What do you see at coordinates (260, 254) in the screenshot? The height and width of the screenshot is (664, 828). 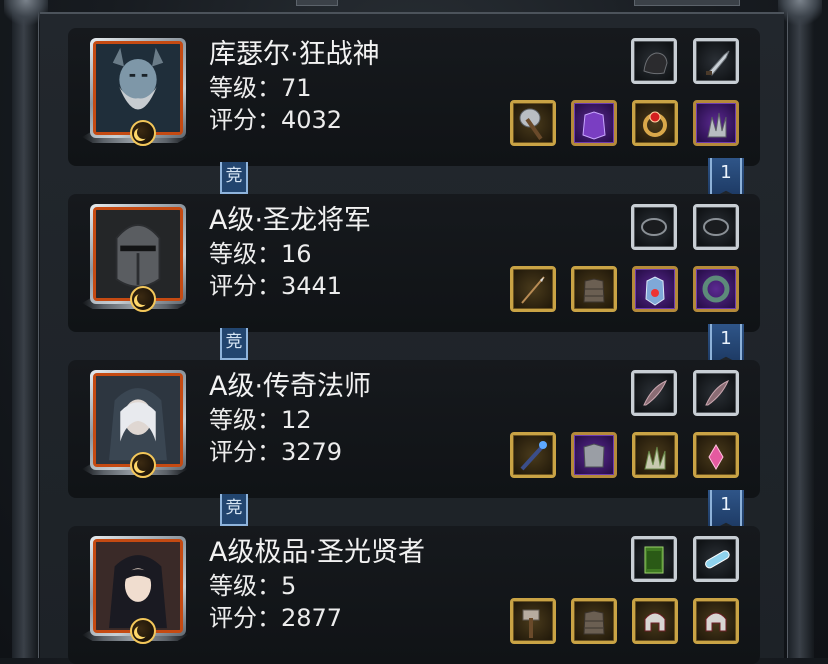 I see `hero-level: 等级：16` at bounding box center [260, 254].